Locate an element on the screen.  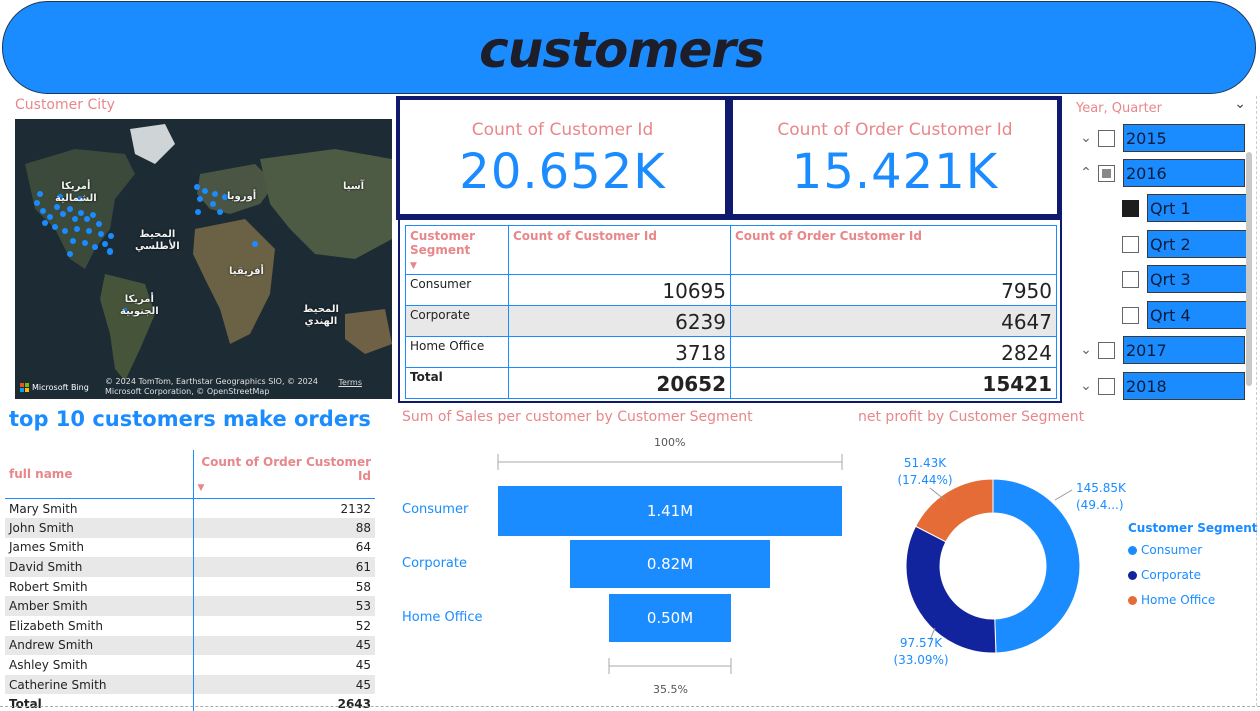
legend-item-corporate: Corporate is located at coordinates (1164, 575).